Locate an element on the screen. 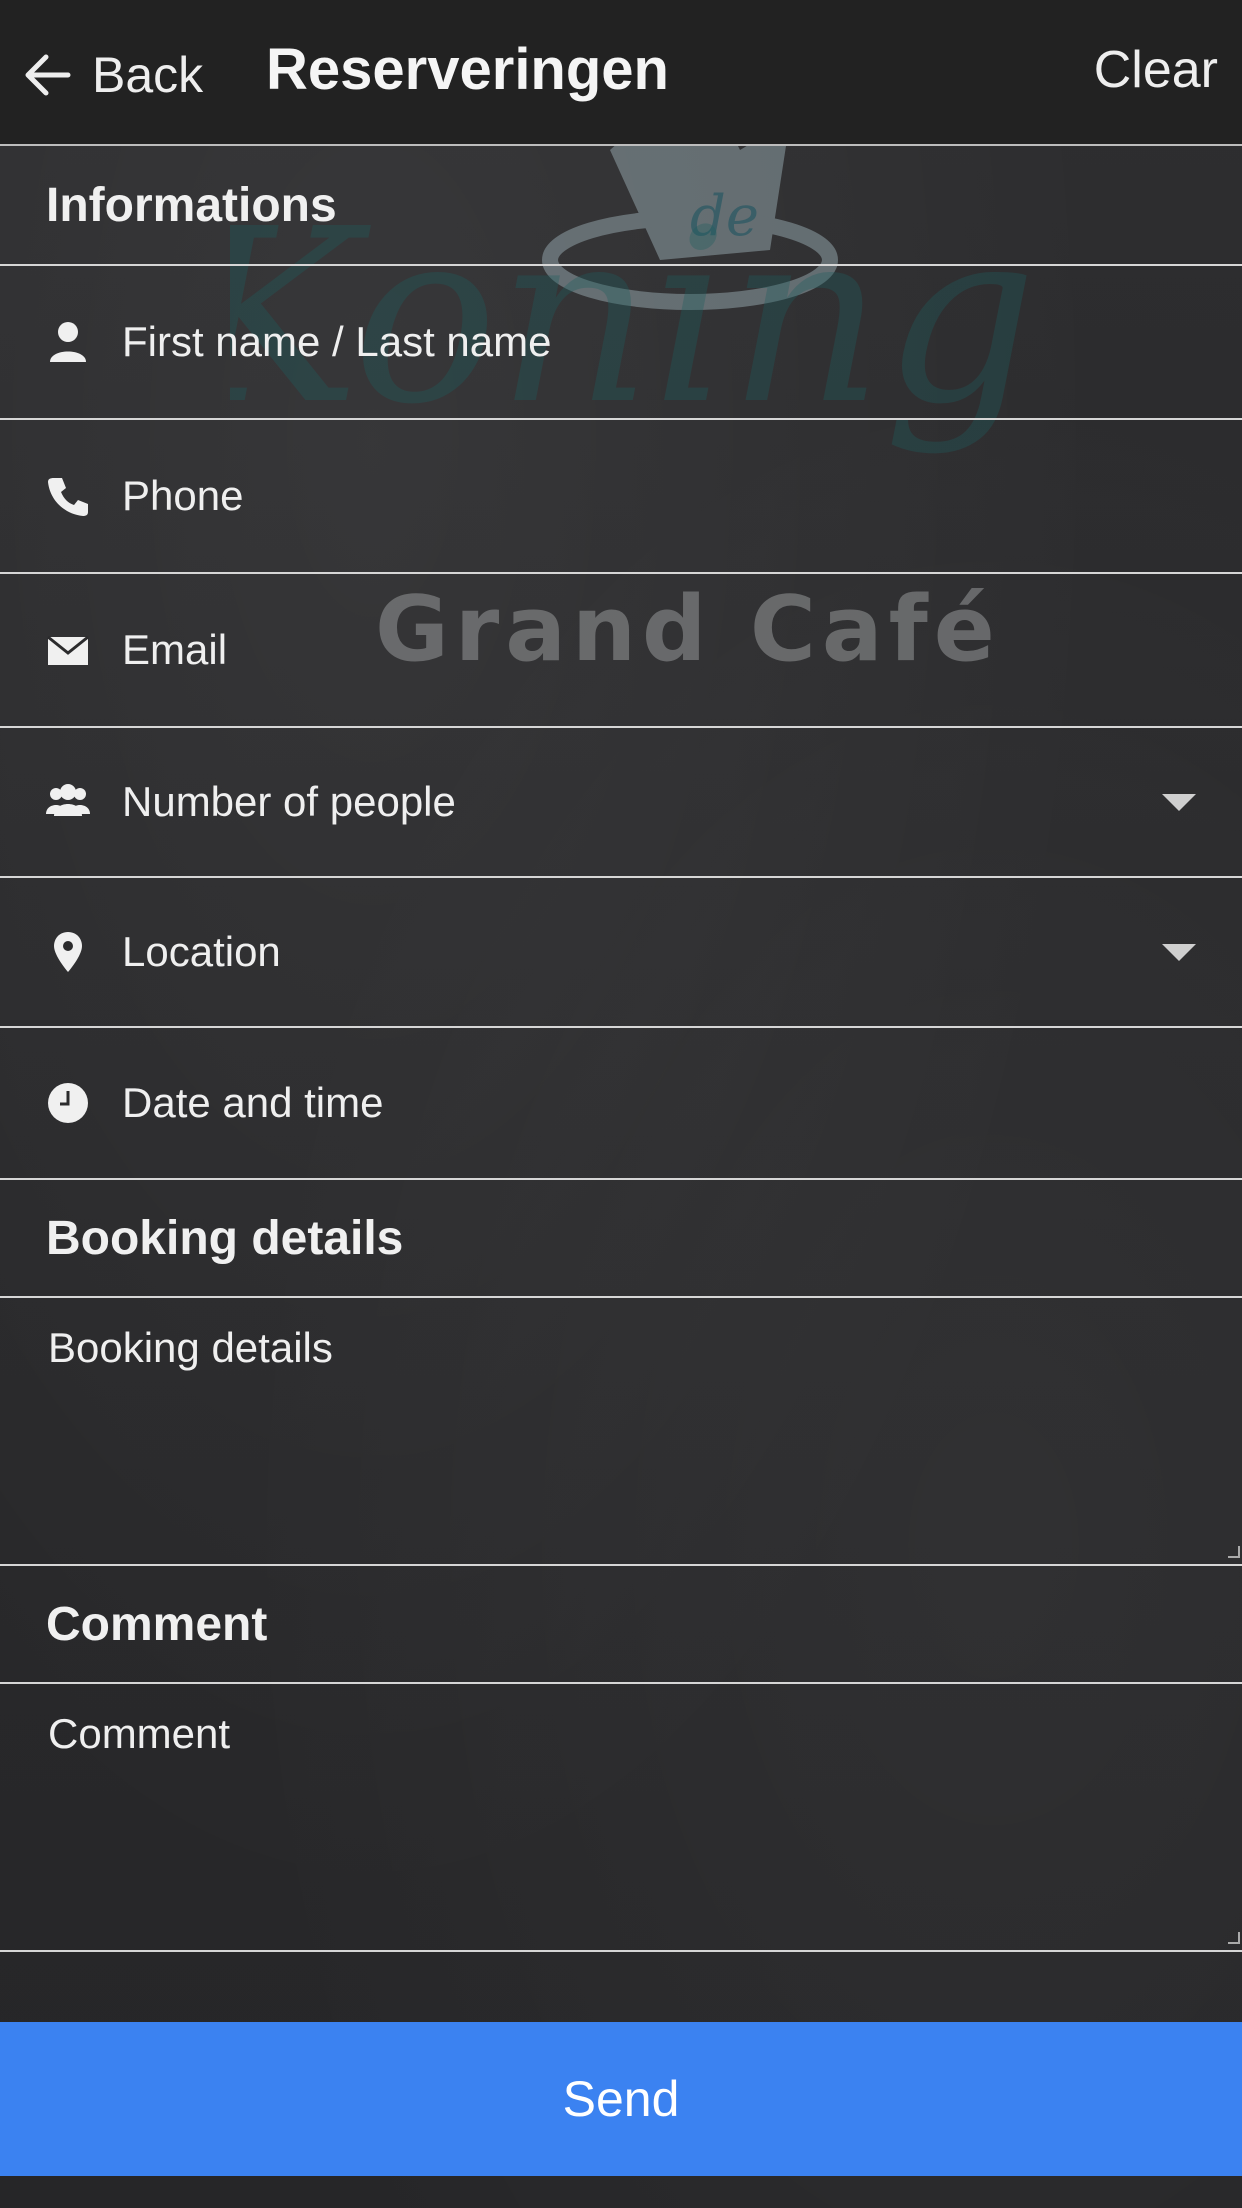 The height and width of the screenshot is (2208, 1242). send-label: Send is located at coordinates (621, 2099).